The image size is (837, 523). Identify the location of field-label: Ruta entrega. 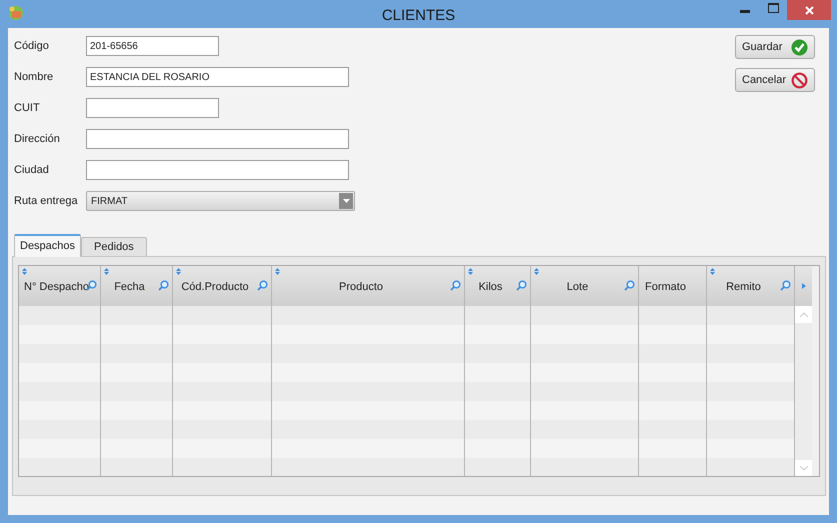
(46, 201).